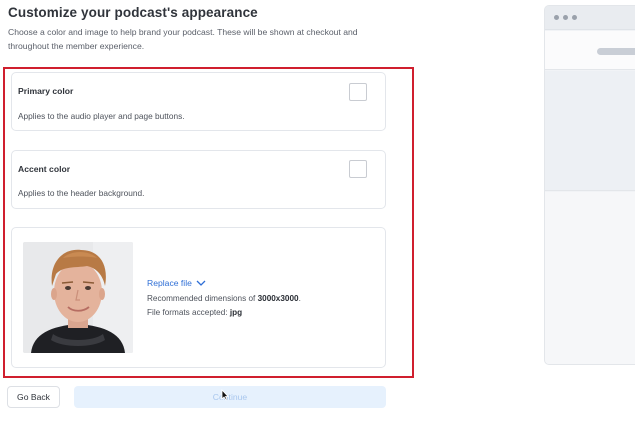  Describe the element at coordinates (225, 395) in the screenshot. I see `mouse-pointer-icon` at that location.